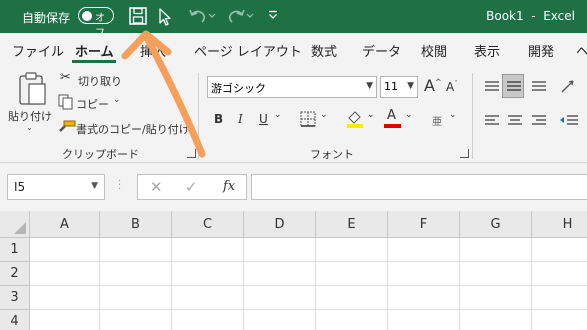  I want to click on fill-color-dropdown-icon: ⌄, so click(371, 115).